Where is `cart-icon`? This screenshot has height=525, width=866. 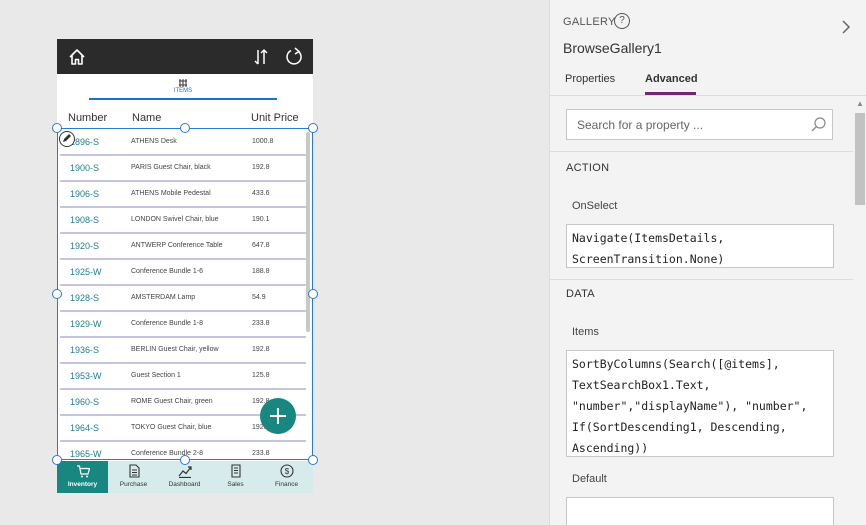
cart-icon is located at coordinates (83, 471).